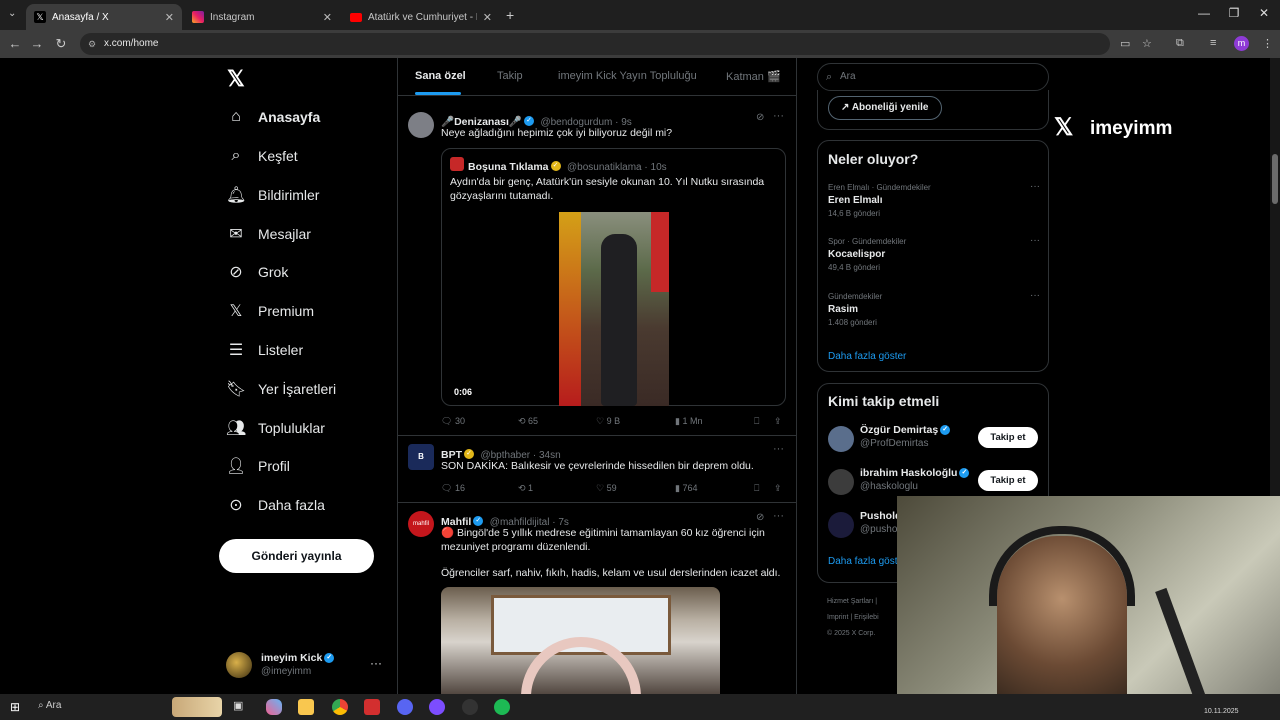 Image resolution: width=1280 pixels, height=720 pixels. Describe the element at coordinates (372, 707) in the screenshot. I see `app-w-icon` at that location.